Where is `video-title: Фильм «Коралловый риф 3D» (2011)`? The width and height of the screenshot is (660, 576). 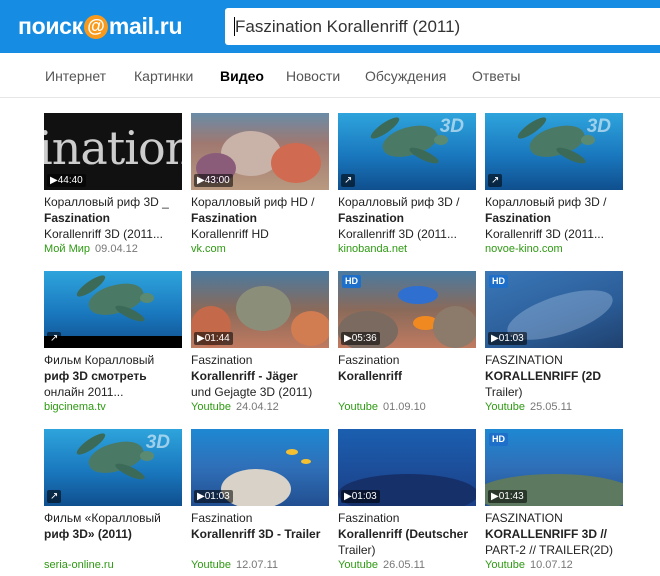 video-title: Фильм «Коралловый риф 3D» (2011) is located at coordinates (114, 534).